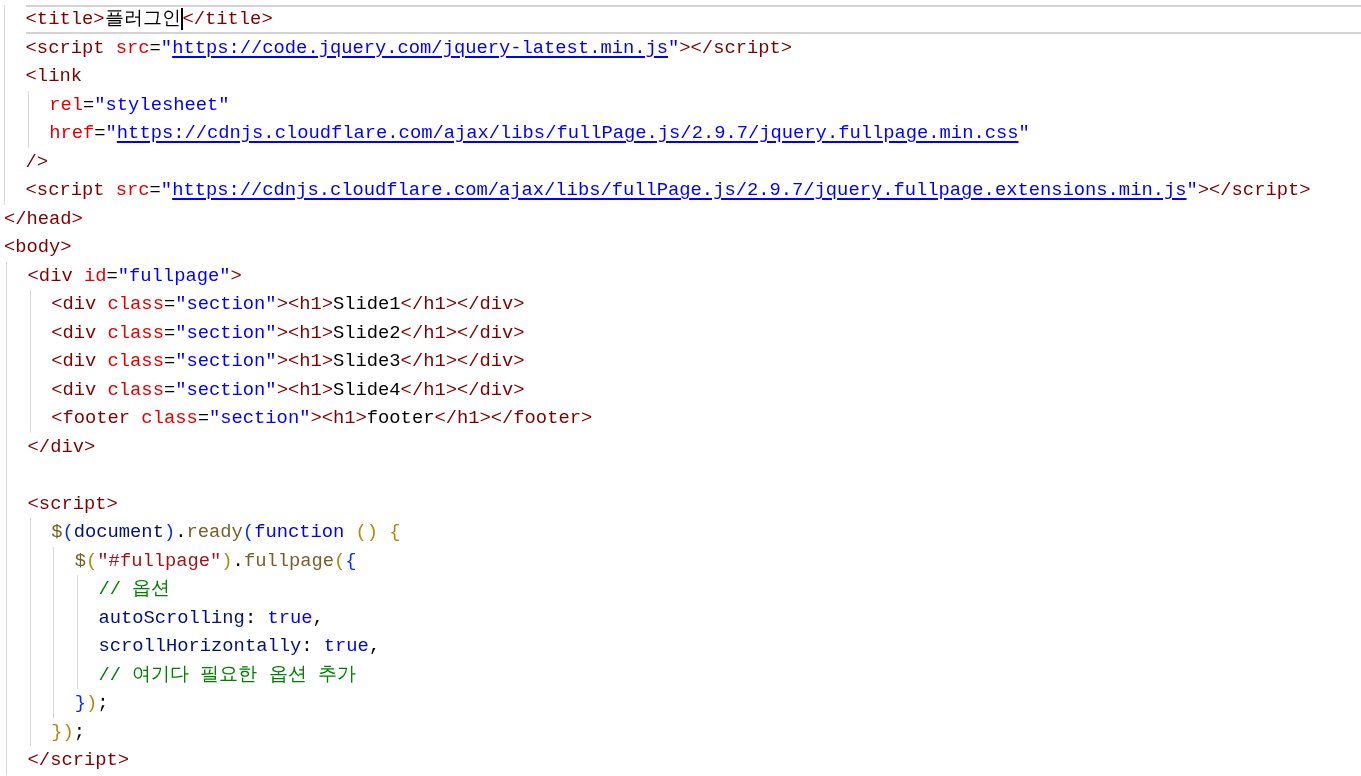  I want to click on code-line: autoScrolling: true,, so click(211, 618).